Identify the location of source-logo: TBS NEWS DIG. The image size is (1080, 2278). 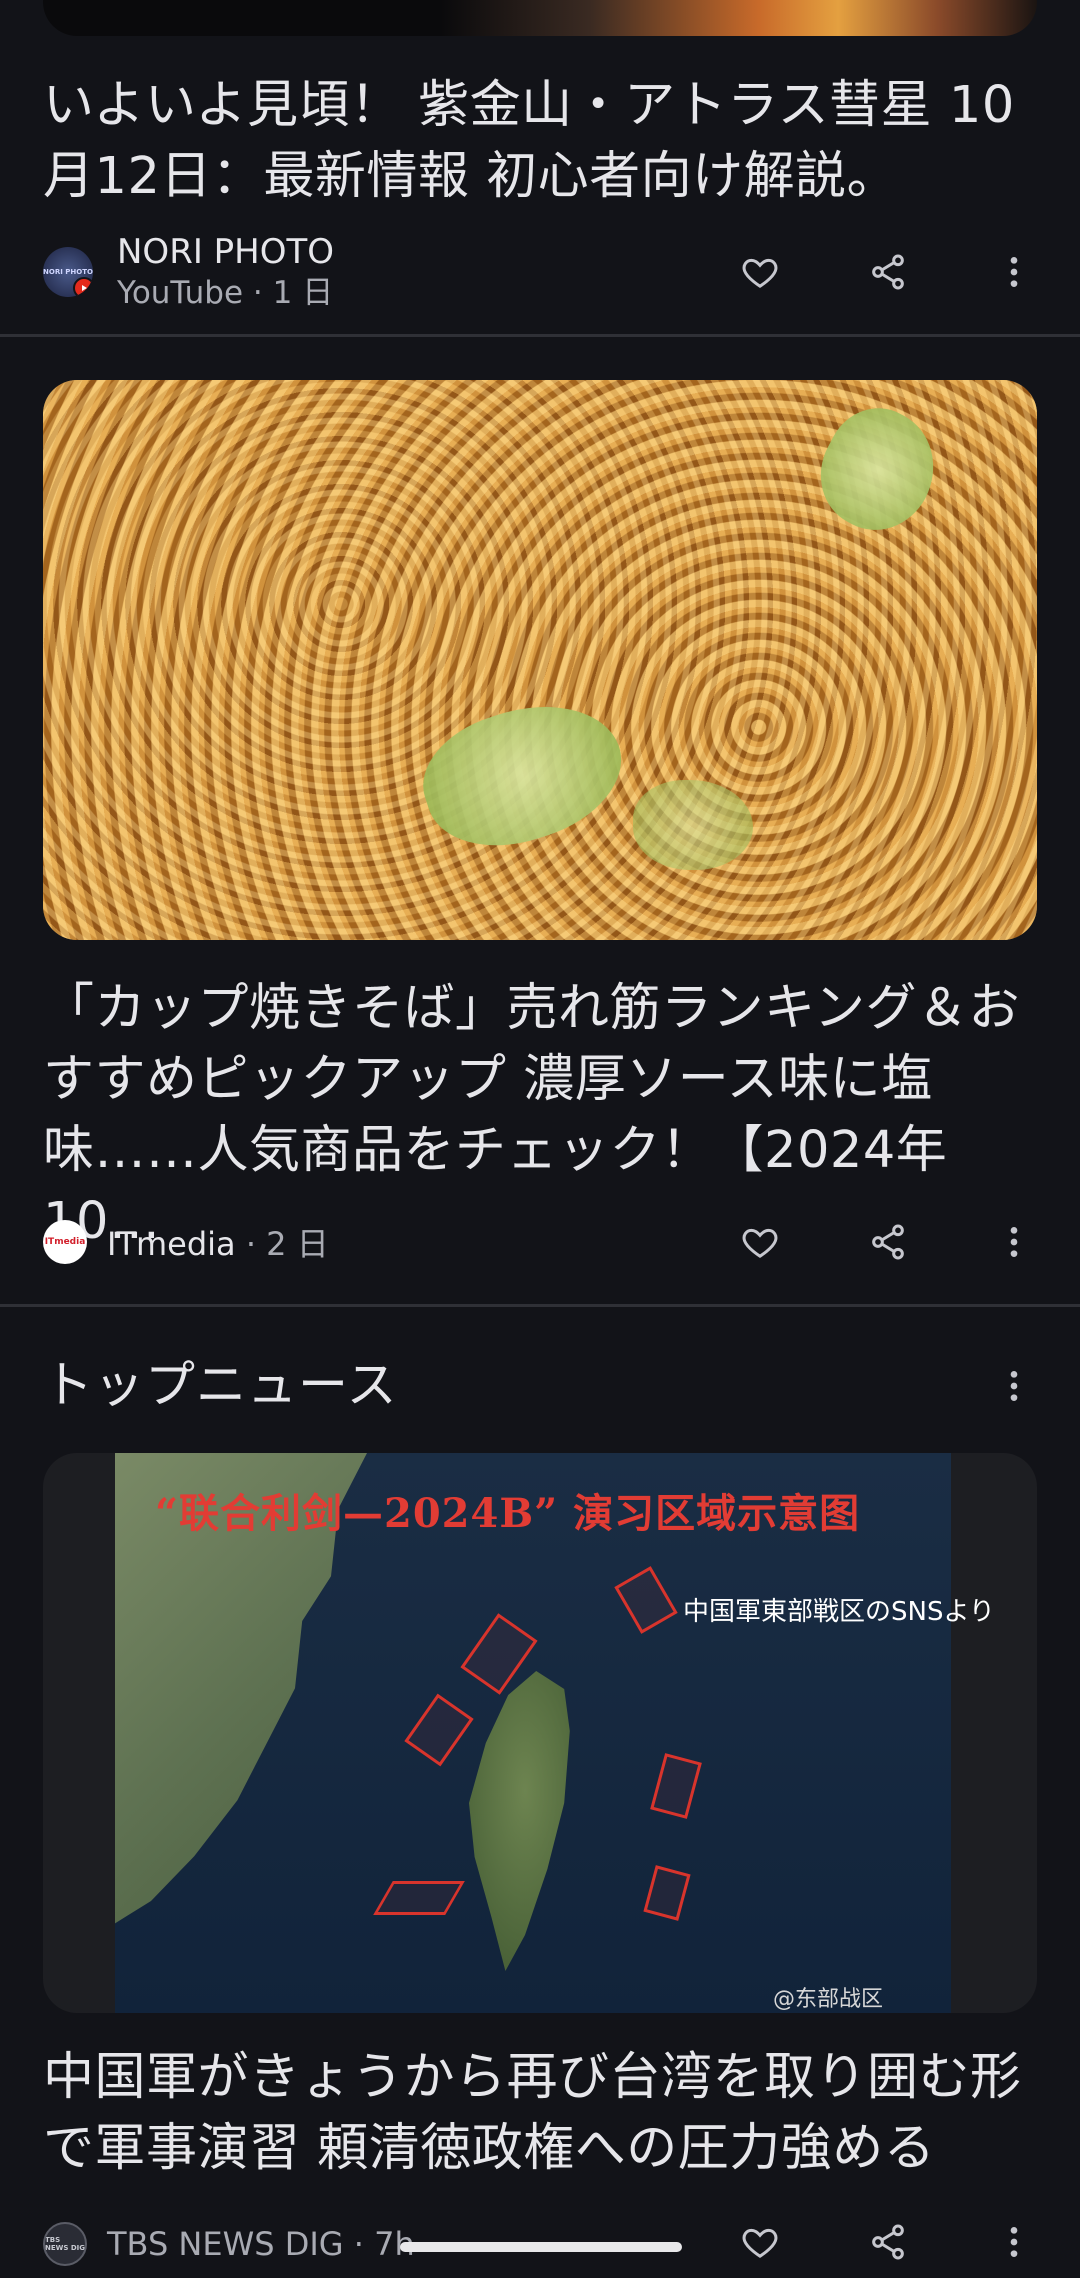
(65, 2244).